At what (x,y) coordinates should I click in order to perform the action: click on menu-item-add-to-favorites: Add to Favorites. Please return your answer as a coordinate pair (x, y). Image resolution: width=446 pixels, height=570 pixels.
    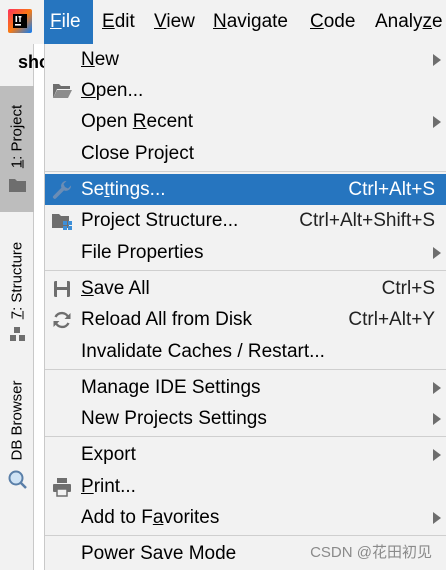
    Looking at the image, I should click on (245, 517).